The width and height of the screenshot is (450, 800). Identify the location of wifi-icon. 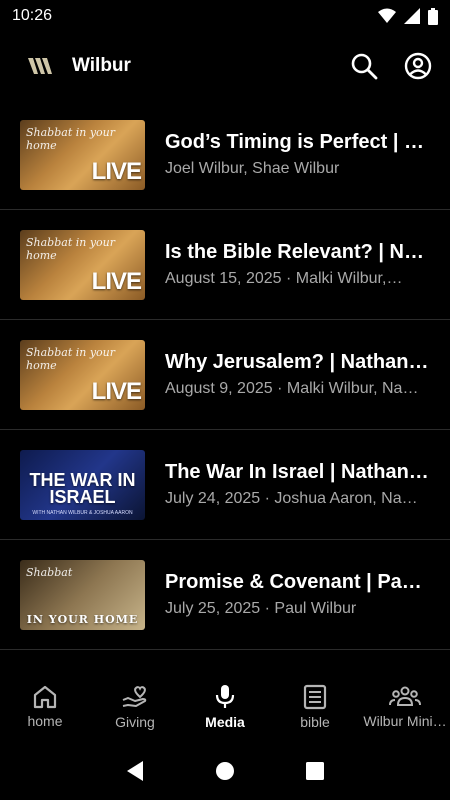
(387, 15).